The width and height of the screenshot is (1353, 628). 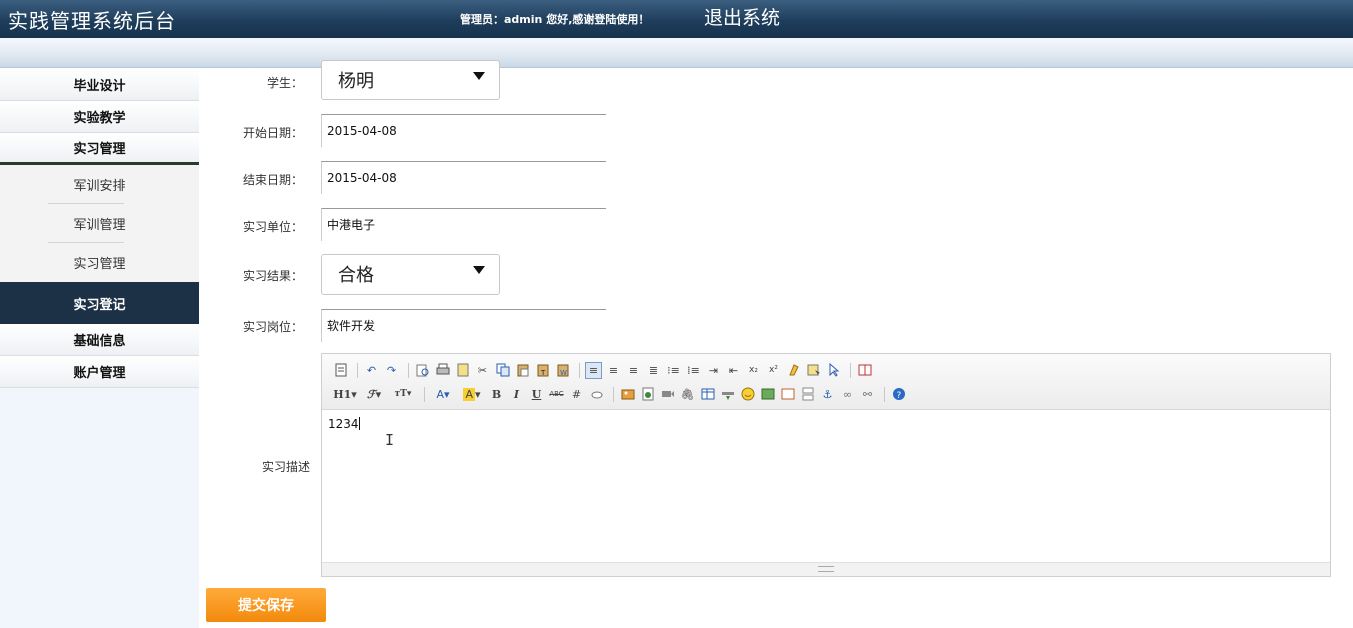 I want to click on anchor-icon: ⚓, so click(x=827, y=394).